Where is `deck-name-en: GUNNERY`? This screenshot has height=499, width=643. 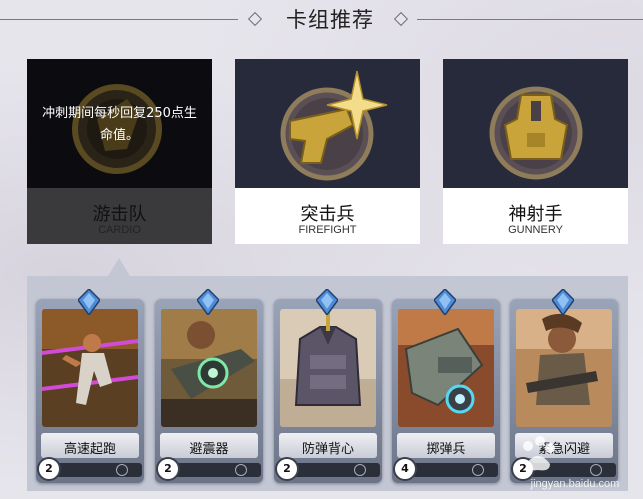 deck-name-en: GUNNERY is located at coordinates (535, 230).